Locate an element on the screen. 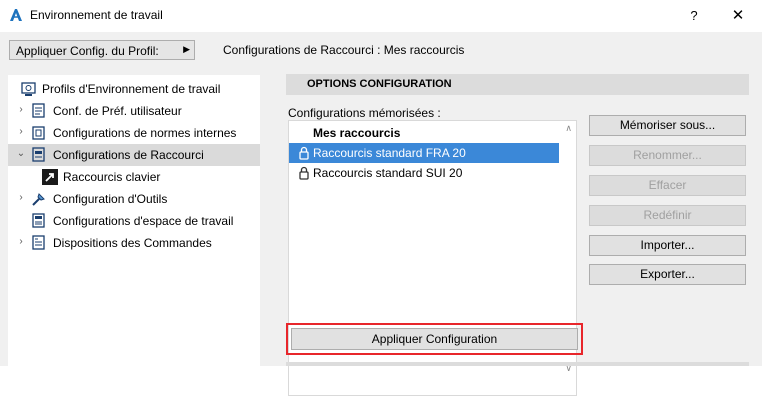  tree-item-keyboard-shortcuts: Raccourcis clavier is located at coordinates (134, 177).